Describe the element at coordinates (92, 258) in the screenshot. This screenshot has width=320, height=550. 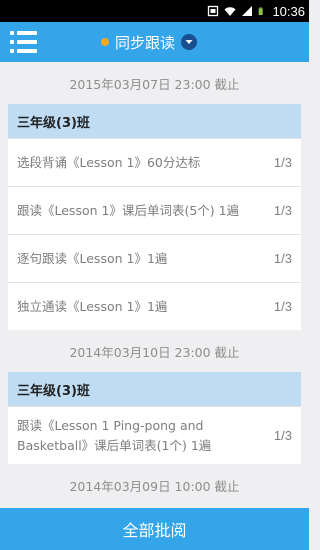
I see `task-text: 逐句跟读《Lesson 1》1遍` at that location.